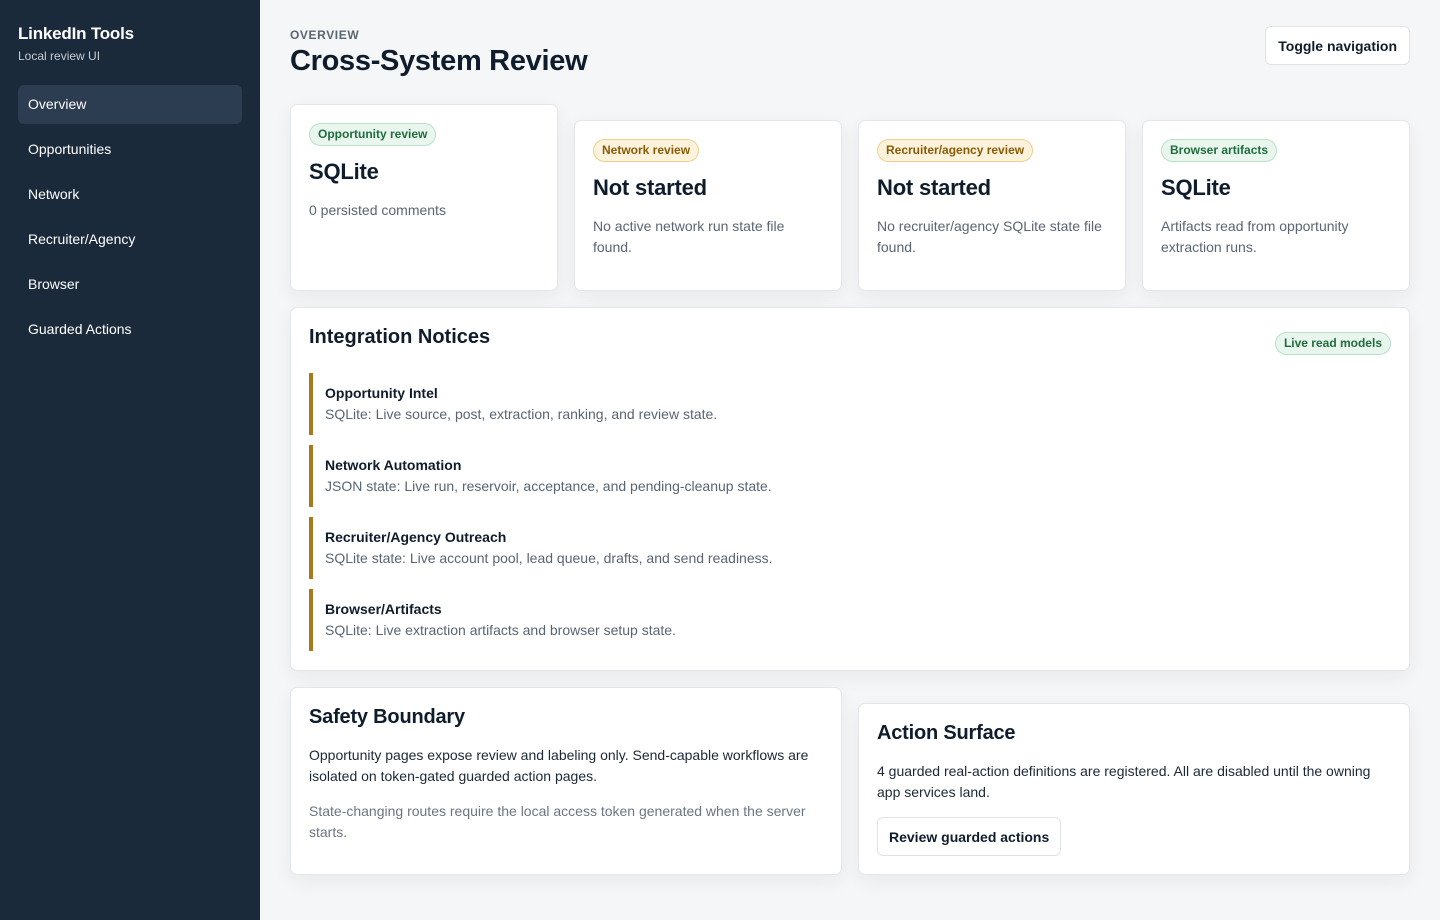 Image resolution: width=1440 pixels, height=920 pixels. Describe the element at coordinates (400, 337) in the screenshot. I see `notices-title: Integration Notices` at that location.